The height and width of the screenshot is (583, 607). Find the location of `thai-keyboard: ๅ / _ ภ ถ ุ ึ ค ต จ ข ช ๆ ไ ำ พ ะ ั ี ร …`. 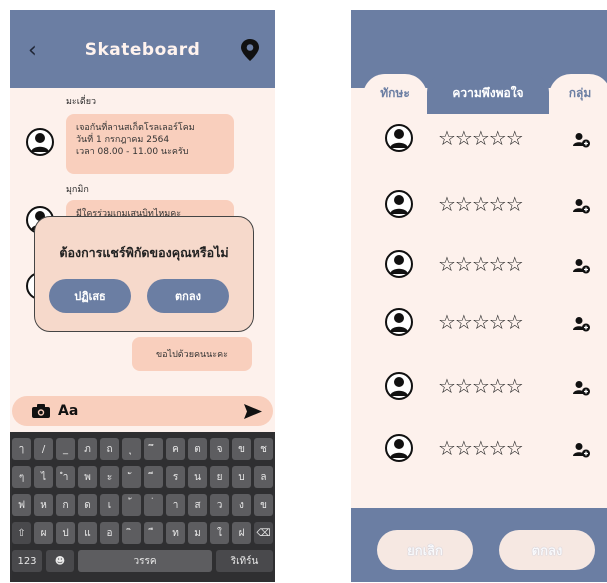

thai-keyboard: ๅ / _ ภ ถ ุ ึ ค ต จ ข ช ๆ ไ ำ พ ะ ั ี ร … is located at coordinates (142, 507).